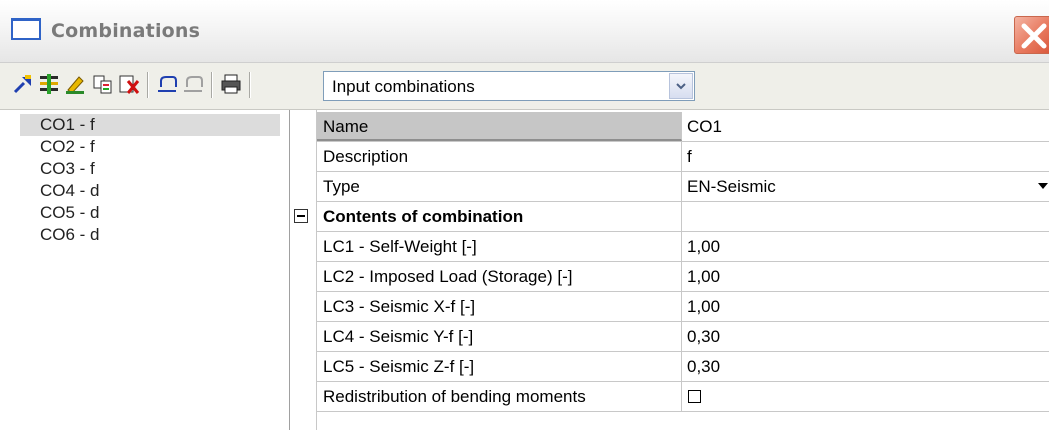  I want to click on contents-value, so click(865, 216).